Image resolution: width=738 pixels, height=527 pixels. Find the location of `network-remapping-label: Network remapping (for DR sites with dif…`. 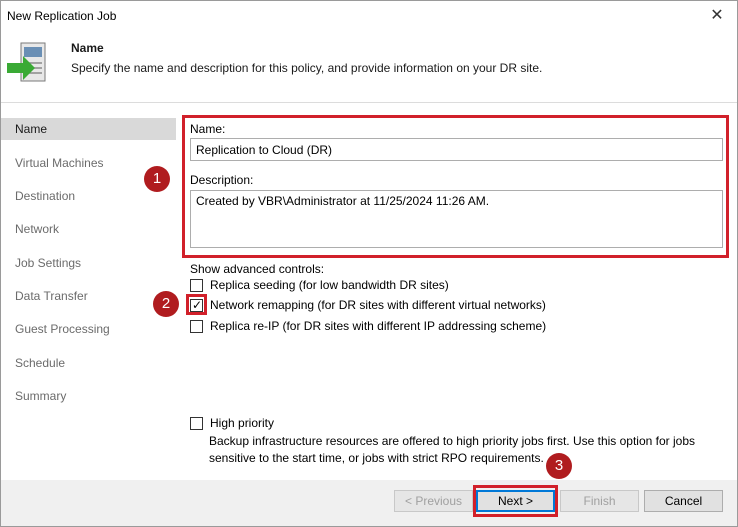

network-remapping-label: Network remapping (for DR sites with dif… is located at coordinates (378, 305).